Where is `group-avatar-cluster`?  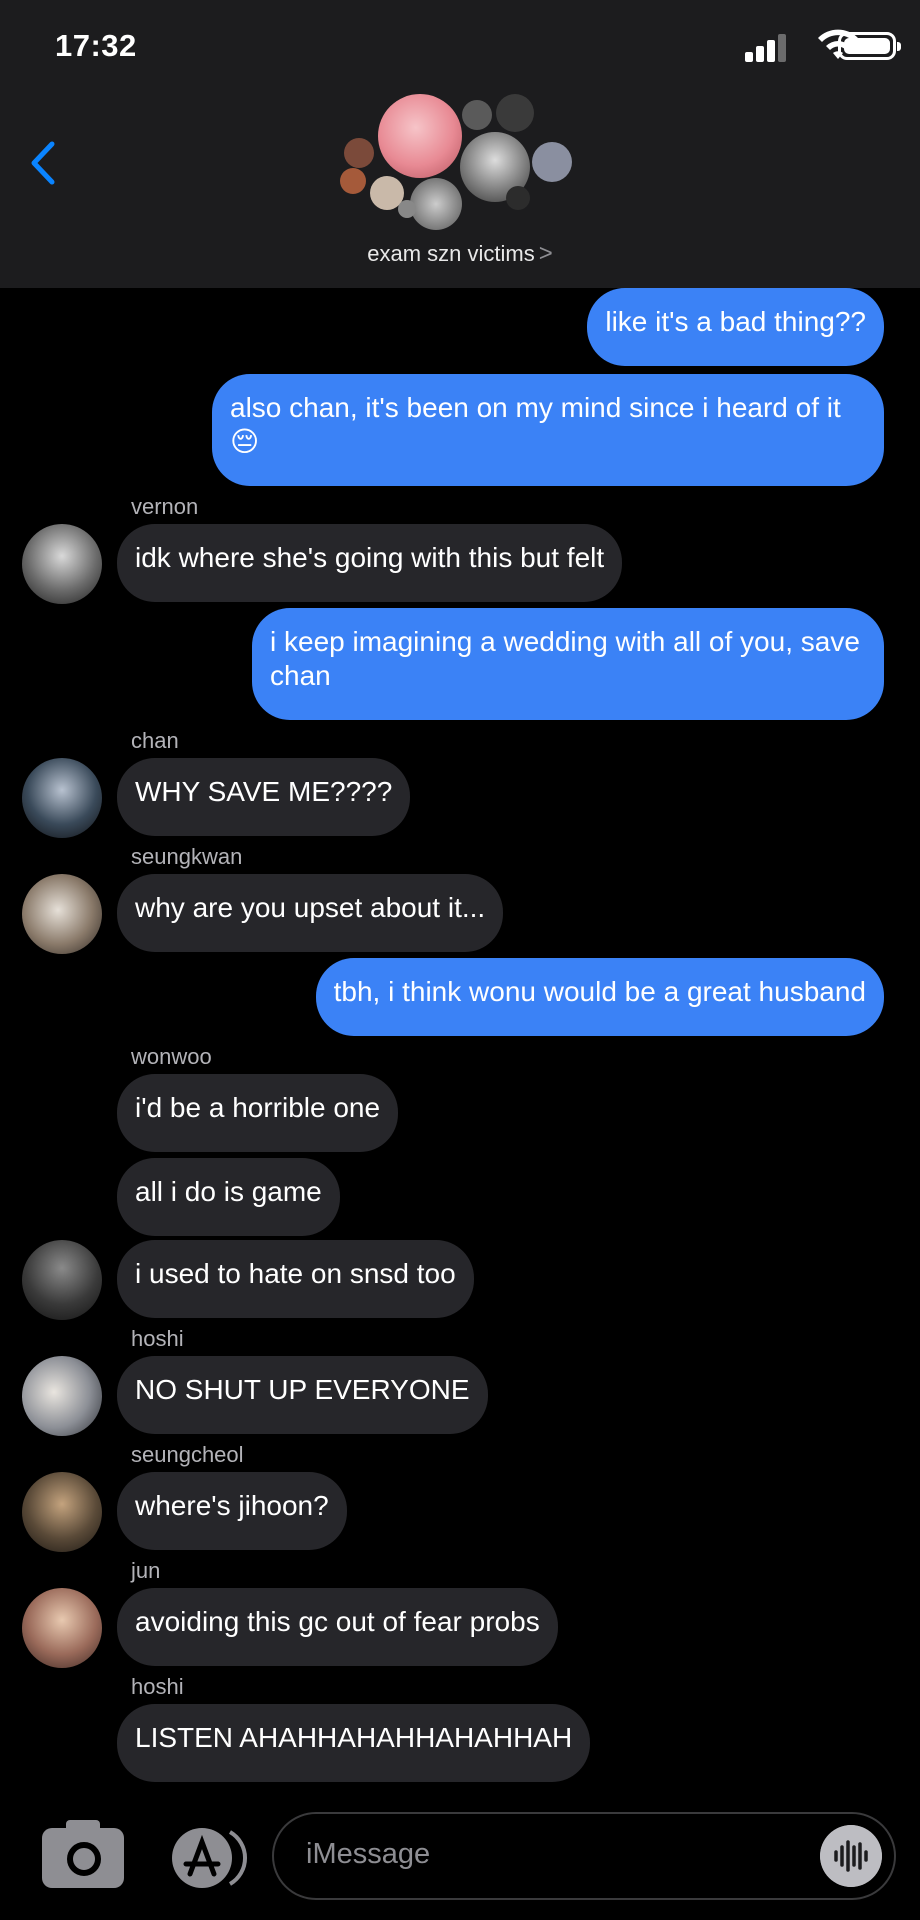
group-avatar-cluster is located at coordinates (460, 163).